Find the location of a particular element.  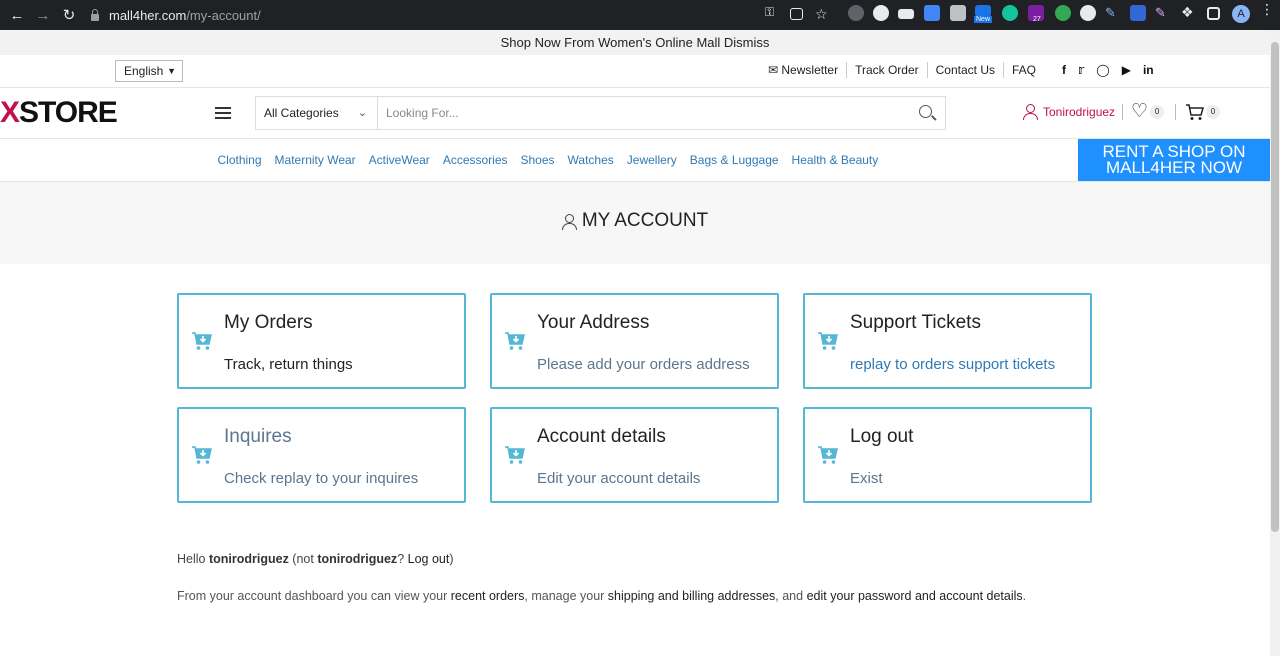

category-activewear: ActiveWear is located at coordinates (399, 160).